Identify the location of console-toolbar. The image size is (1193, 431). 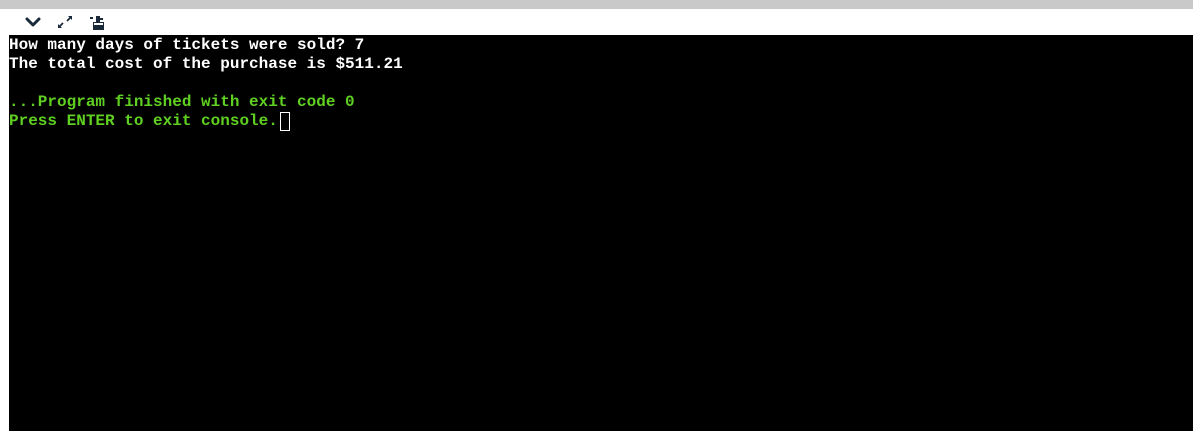
(601, 22).